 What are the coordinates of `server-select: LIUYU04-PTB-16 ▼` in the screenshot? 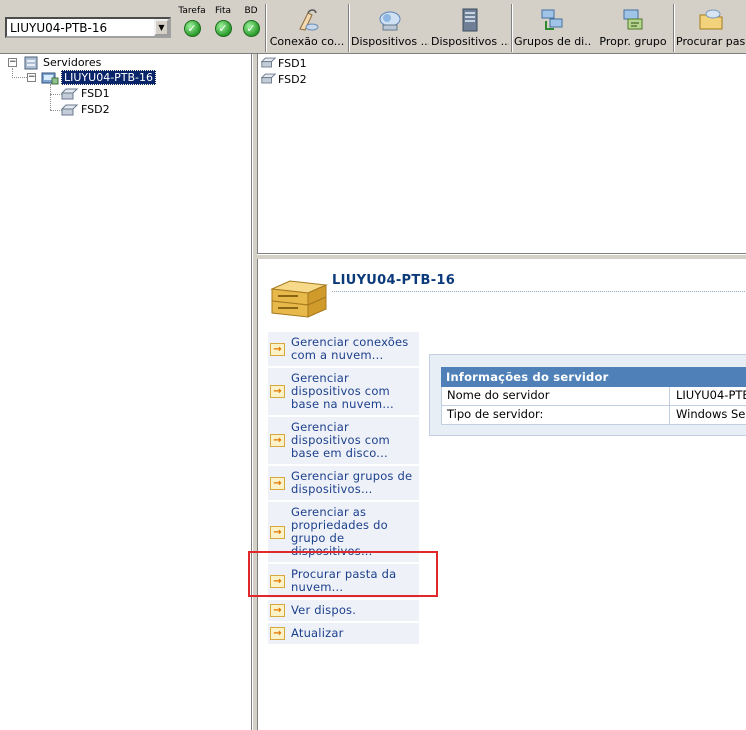 It's located at (88, 27).